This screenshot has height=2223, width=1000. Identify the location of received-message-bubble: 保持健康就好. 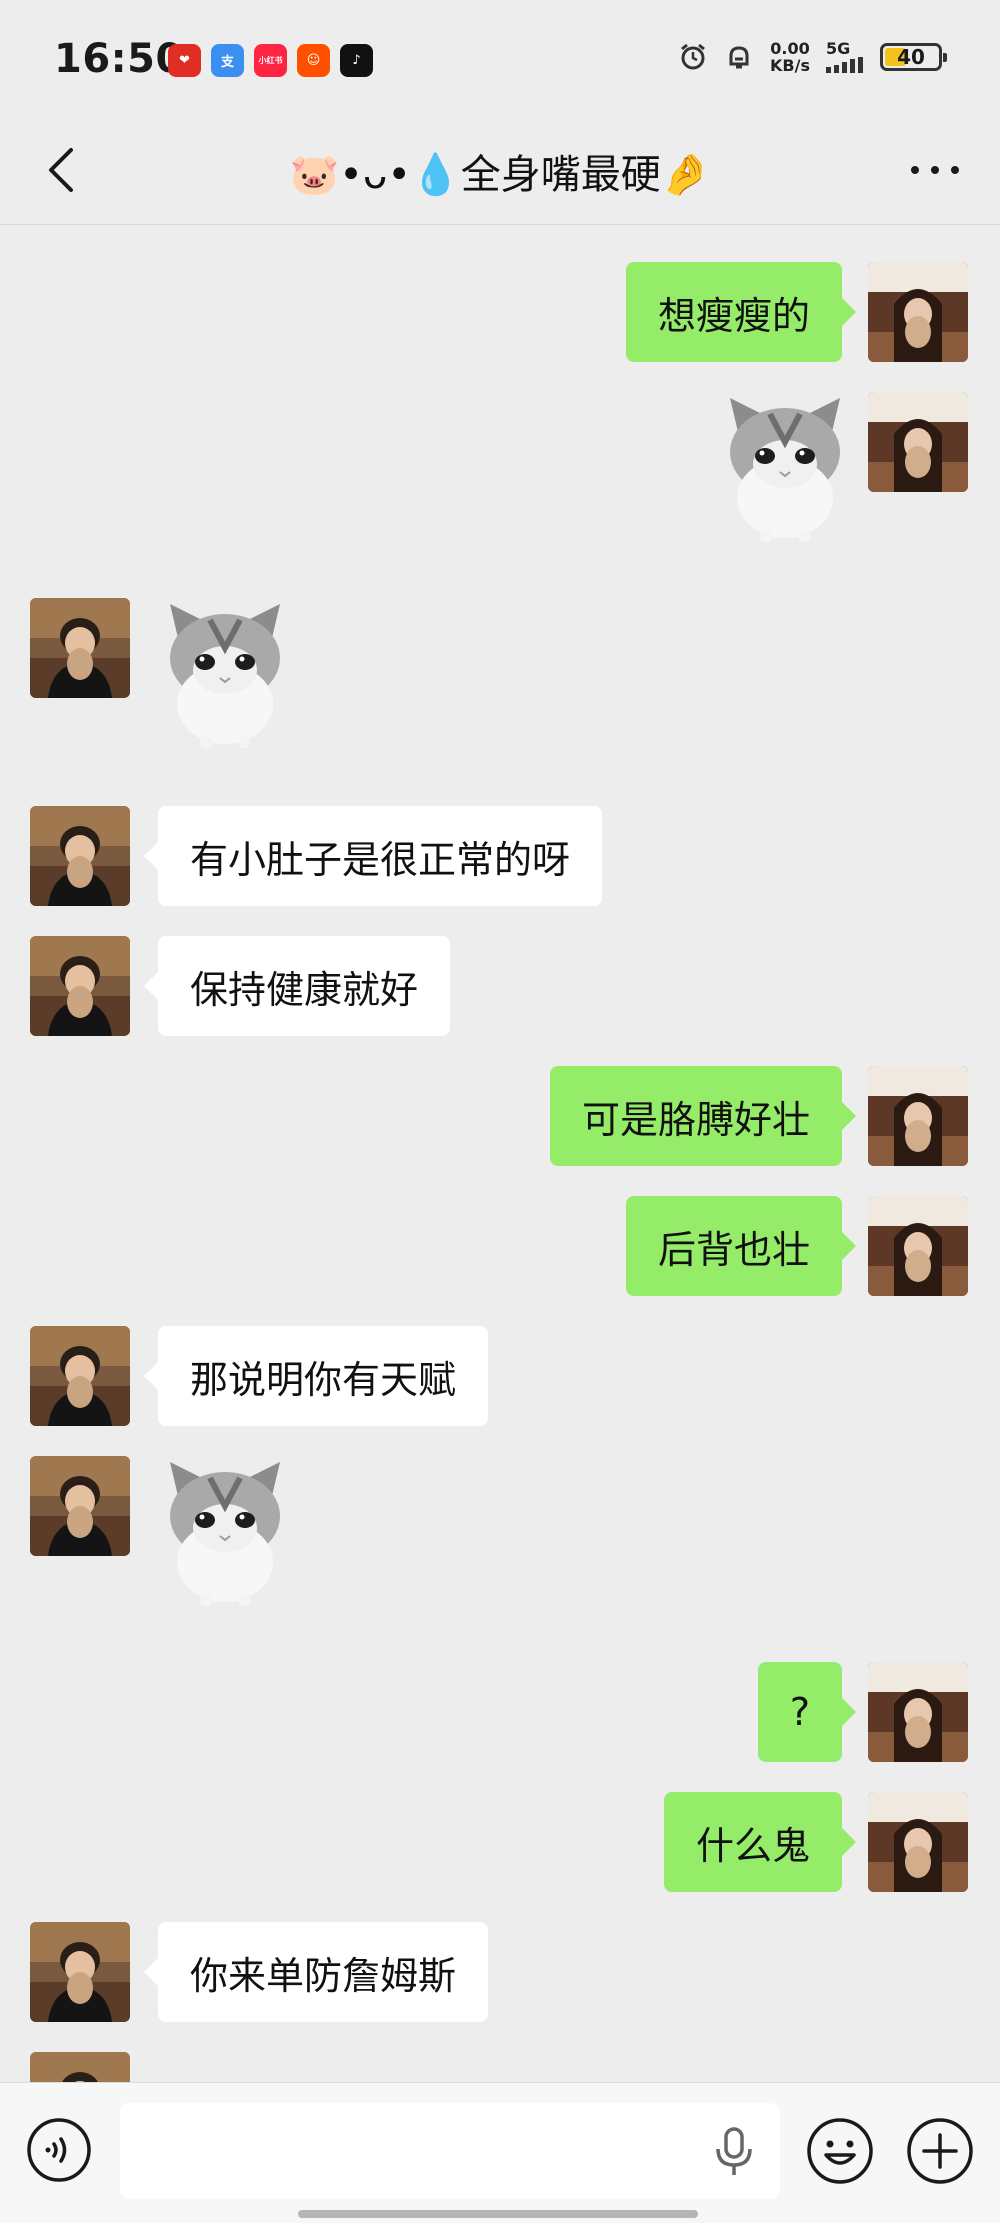
(297, 986).